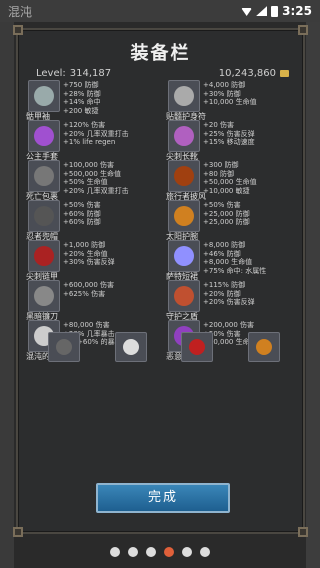 This screenshot has width=320, height=568. Describe the element at coordinates (247, 12) in the screenshot. I see `wifi-icon` at that location.